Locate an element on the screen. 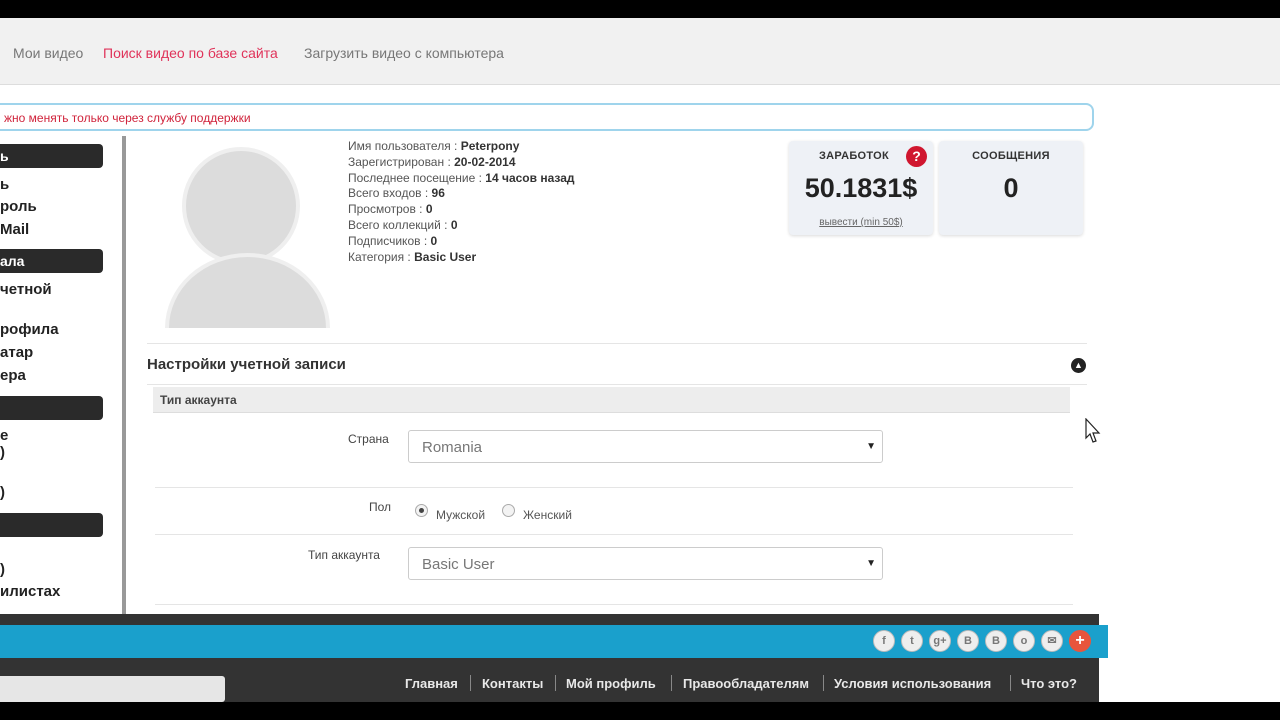 The height and width of the screenshot is (720, 1280). registered-value: 20-02-2014 is located at coordinates (485, 161).